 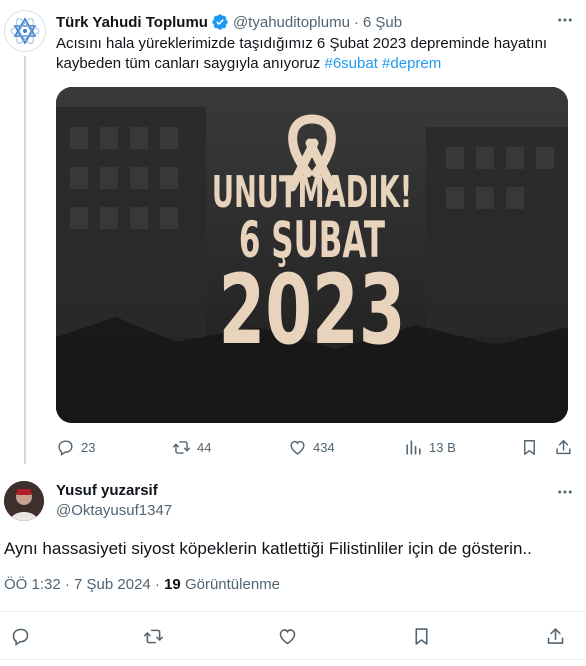 What do you see at coordinates (75, 447) in the screenshot?
I see `reply-button: 23` at bounding box center [75, 447].